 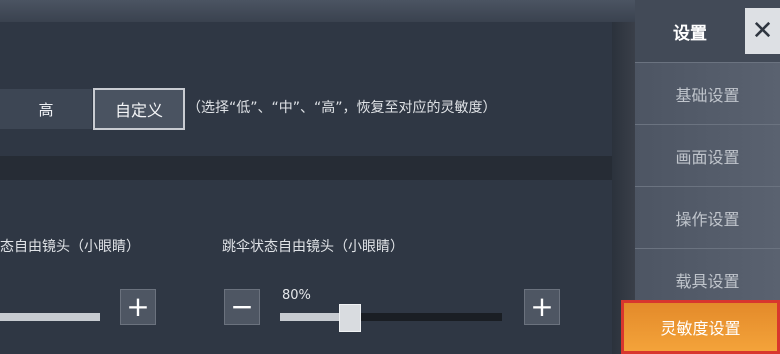 What do you see at coordinates (707, 155) in the screenshot?
I see `sidebar-item-graphics: 画面设置` at bounding box center [707, 155].